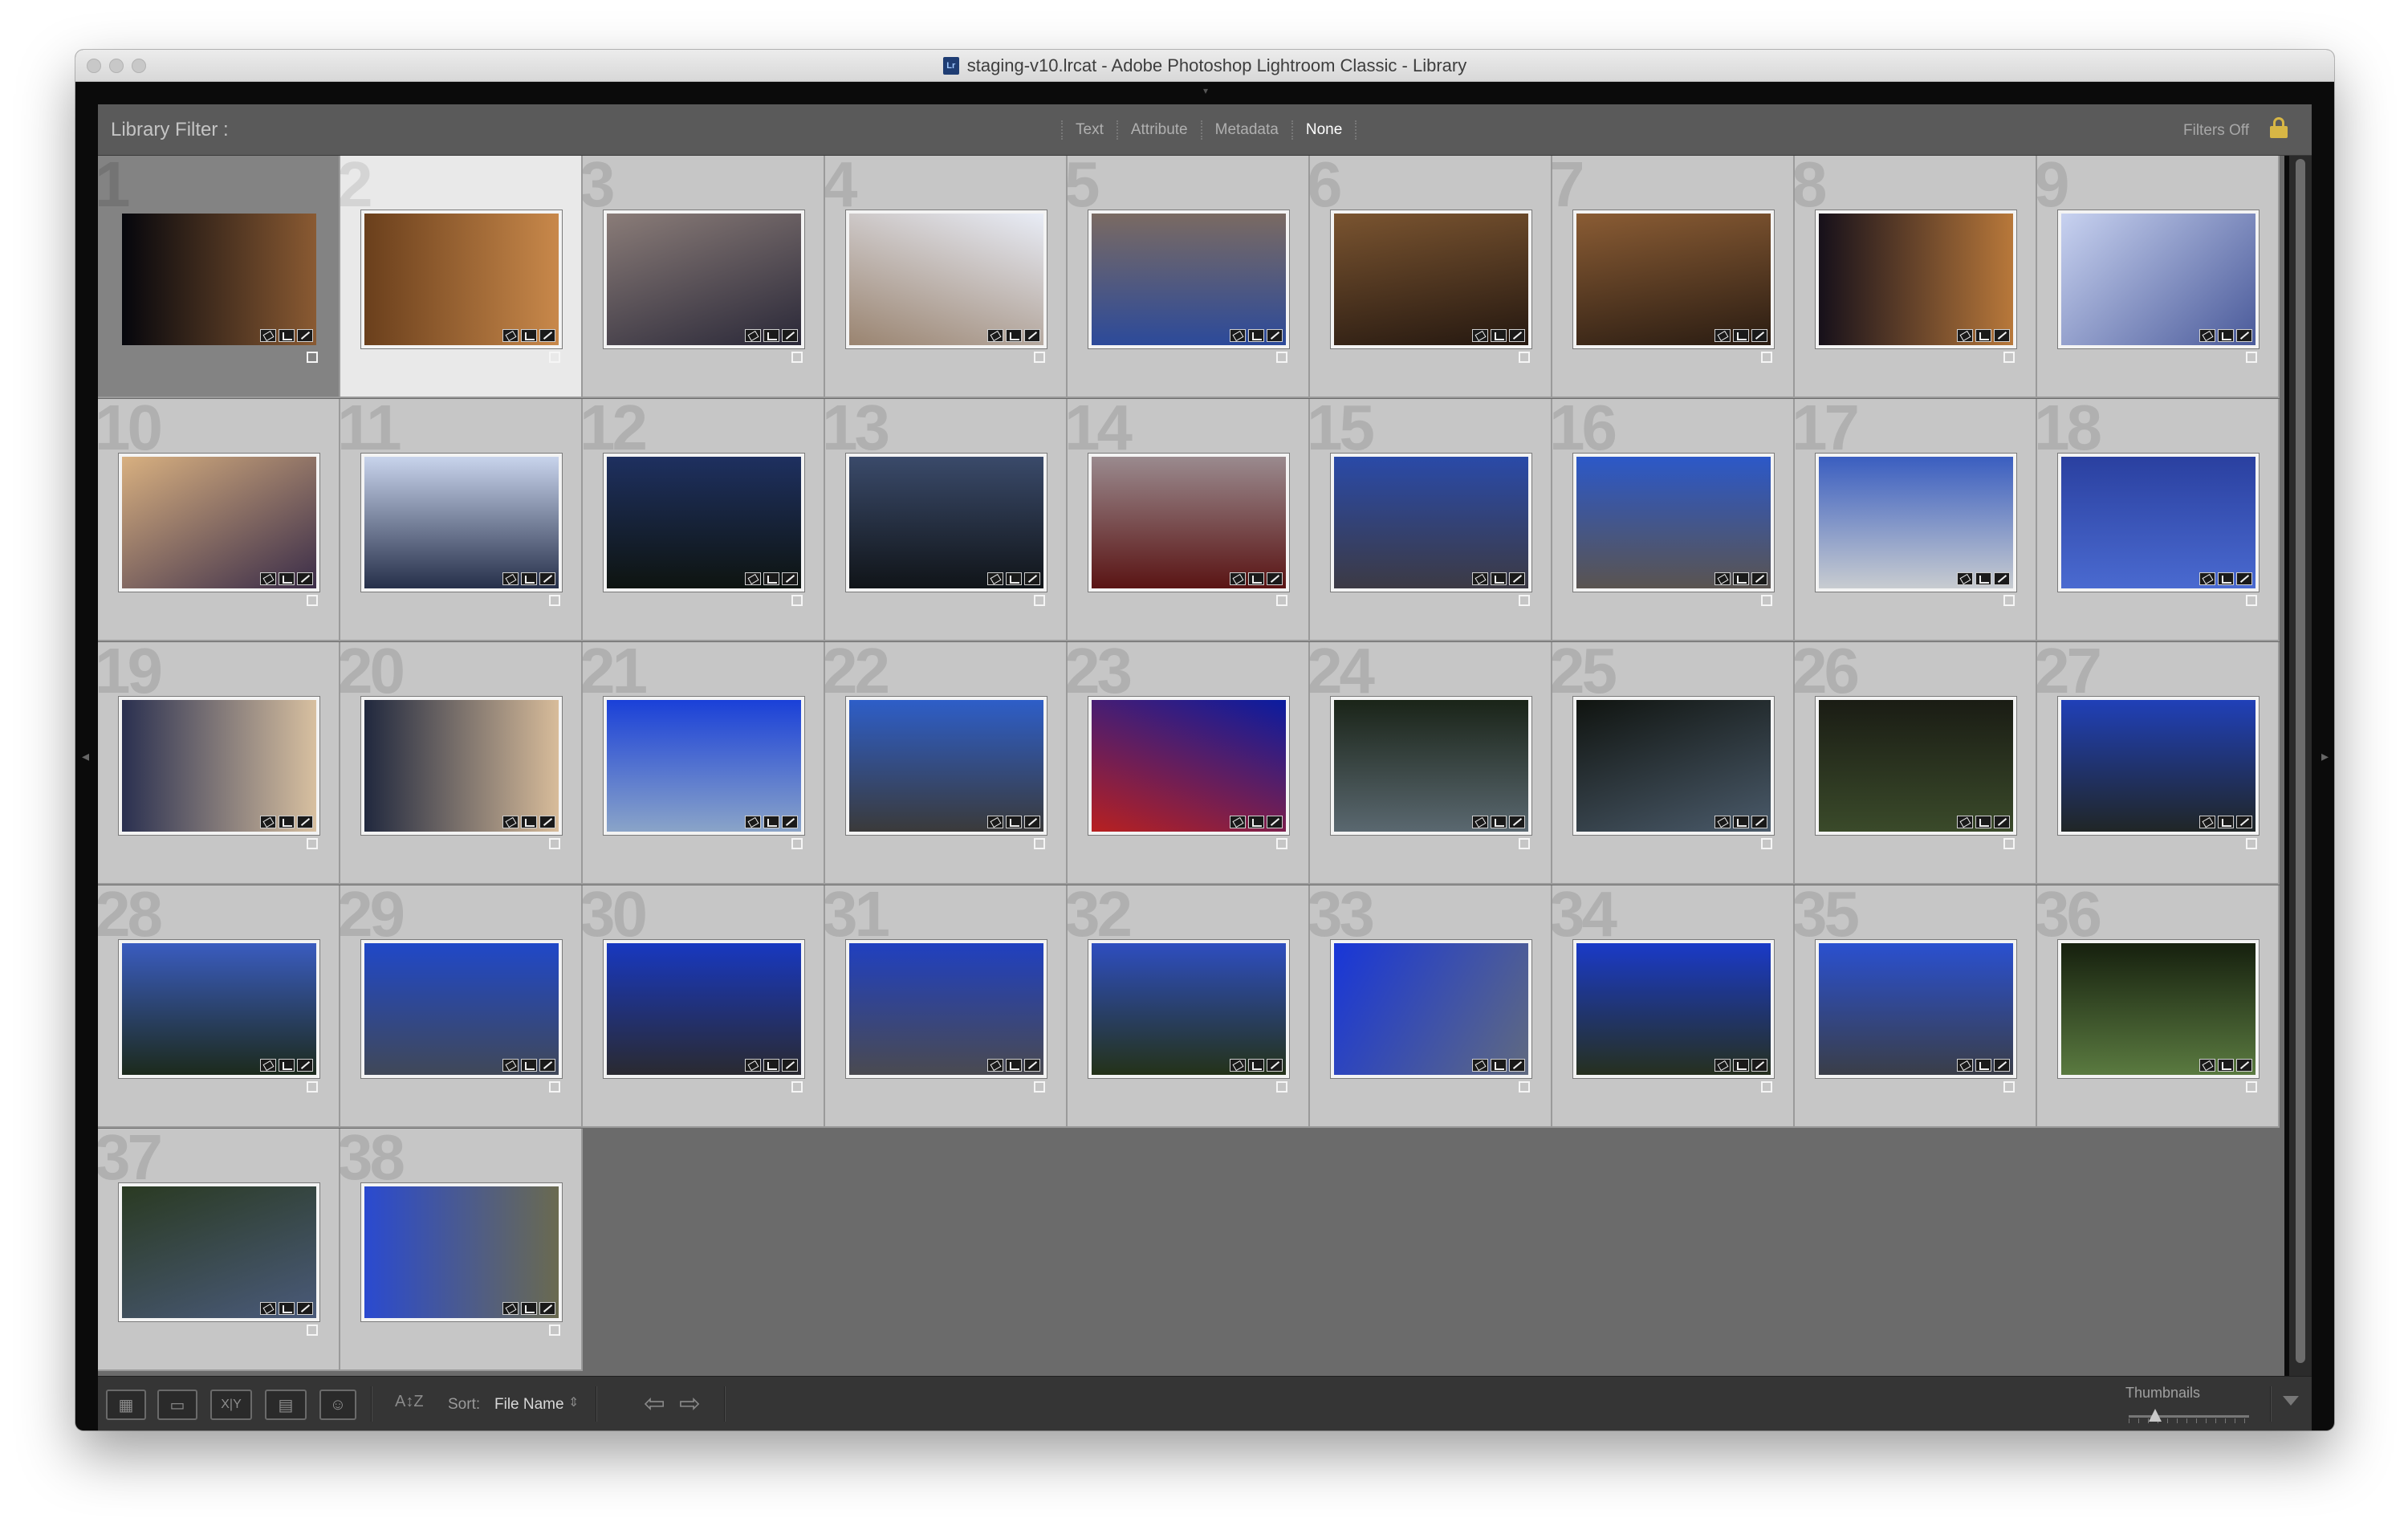 Image resolution: width=2408 pixels, height=1530 pixels. I want to click on photo-cell-31: 31, so click(946, 1006).